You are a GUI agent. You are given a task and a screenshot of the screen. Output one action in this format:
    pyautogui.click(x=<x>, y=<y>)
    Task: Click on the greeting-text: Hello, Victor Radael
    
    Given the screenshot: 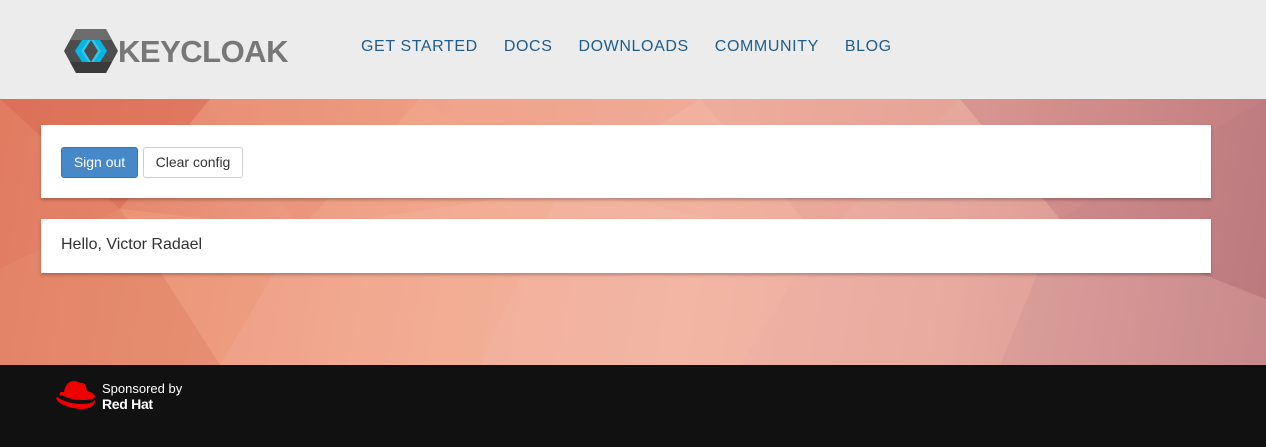 What is the action you would take?
    pyautogui.click(x=132, y=244)
    